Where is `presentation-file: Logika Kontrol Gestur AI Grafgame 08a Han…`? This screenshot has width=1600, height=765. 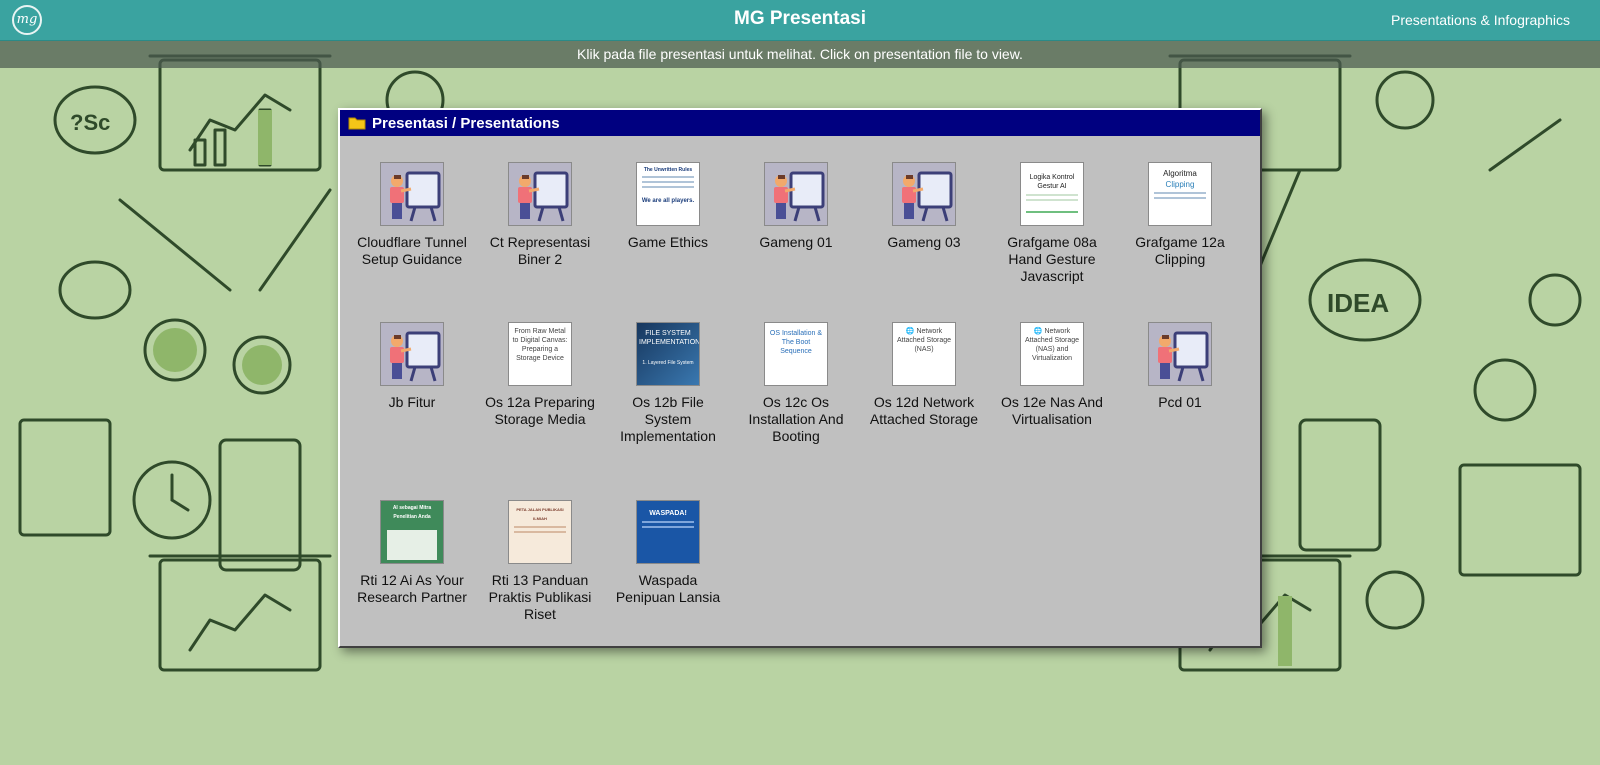 presentation-file: Logika Kontrol Gestur AI Grafgame 08a Han… is located at coordinates (1052, 235).